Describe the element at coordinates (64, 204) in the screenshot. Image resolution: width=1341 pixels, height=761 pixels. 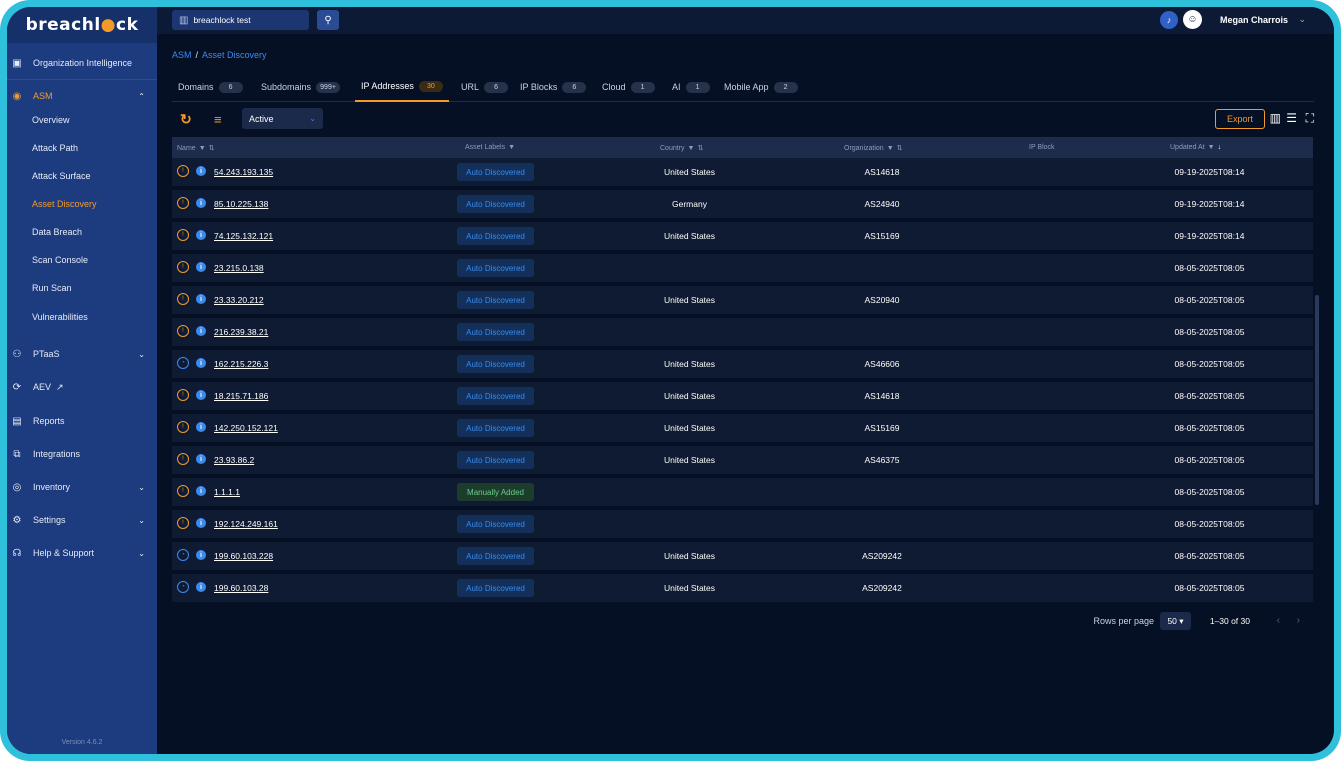
I see `sidebar-subitem-asset-discovery: Asset Discovery` at that location.